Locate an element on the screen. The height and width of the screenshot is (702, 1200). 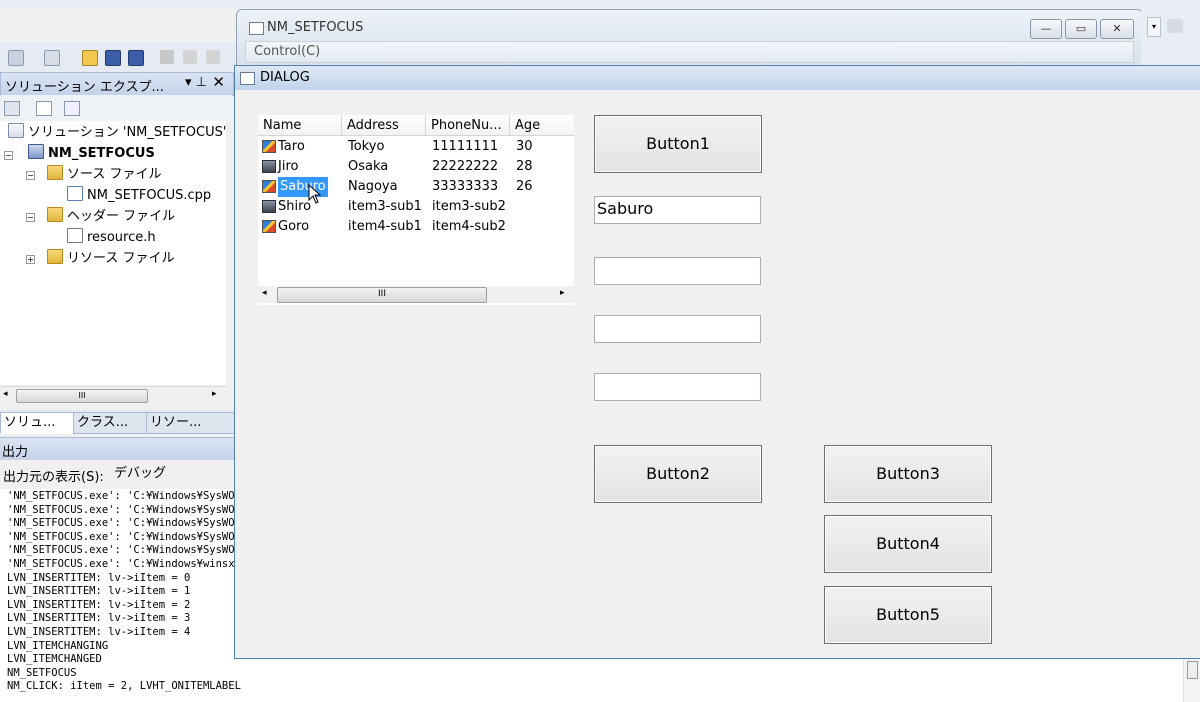
list-row: Shiro item3-sub1 item3-sub2 is located at coordinates (416, 207).